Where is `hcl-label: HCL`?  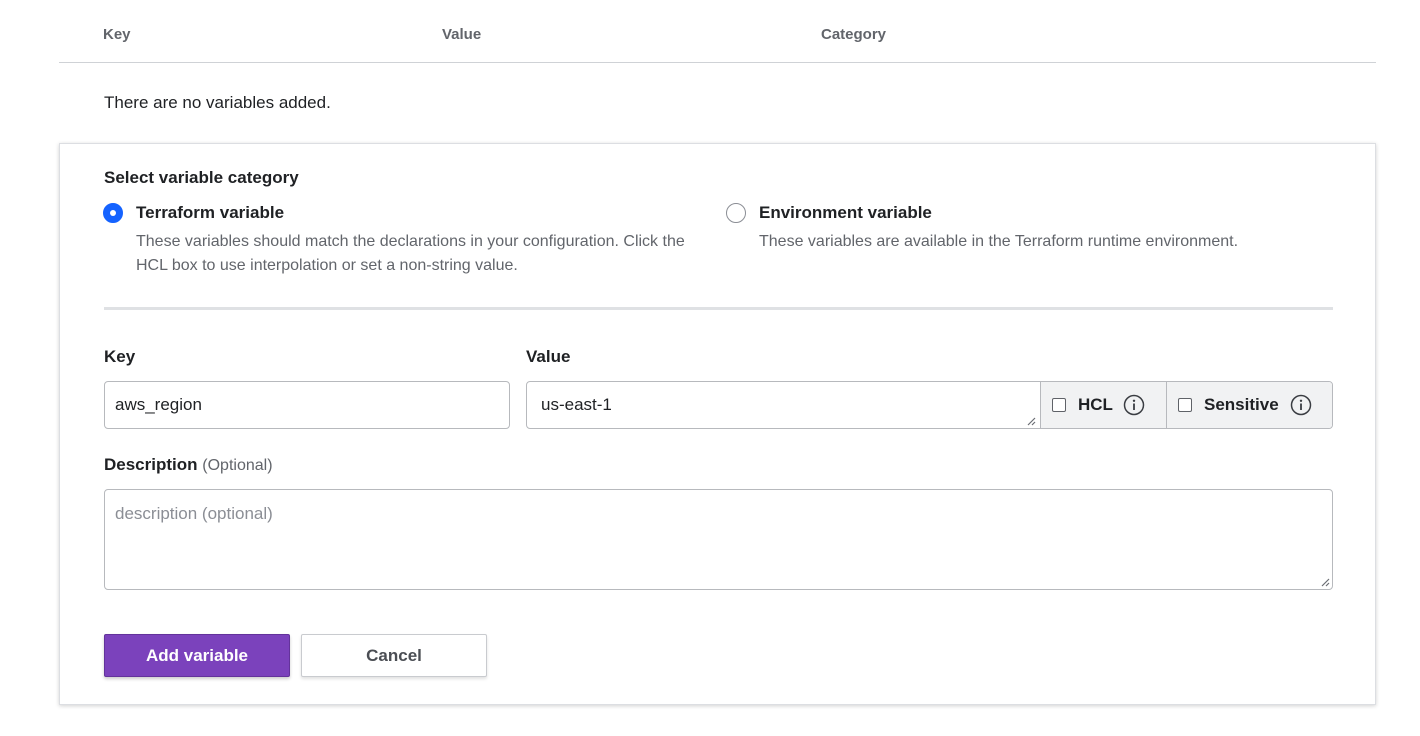
hcl-label: HCL is located at coordinates (1095, 405).